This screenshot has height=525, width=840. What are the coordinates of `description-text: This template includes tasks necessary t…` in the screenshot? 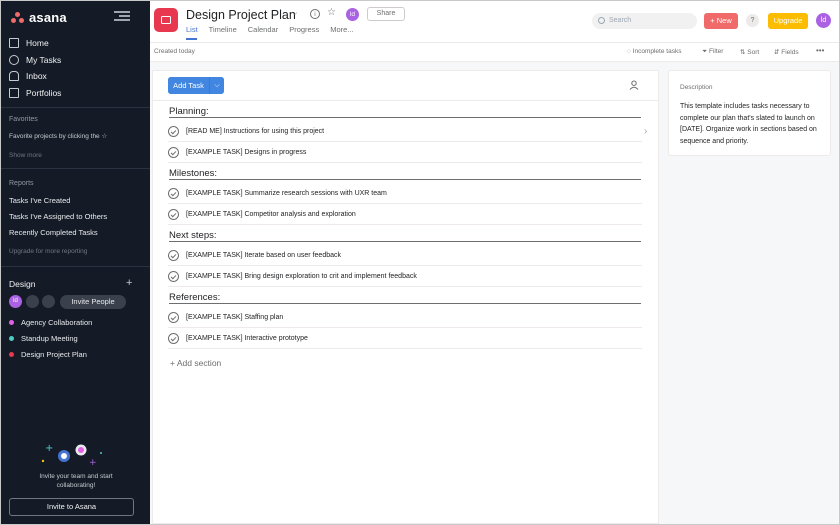 It's located at (753, 124).